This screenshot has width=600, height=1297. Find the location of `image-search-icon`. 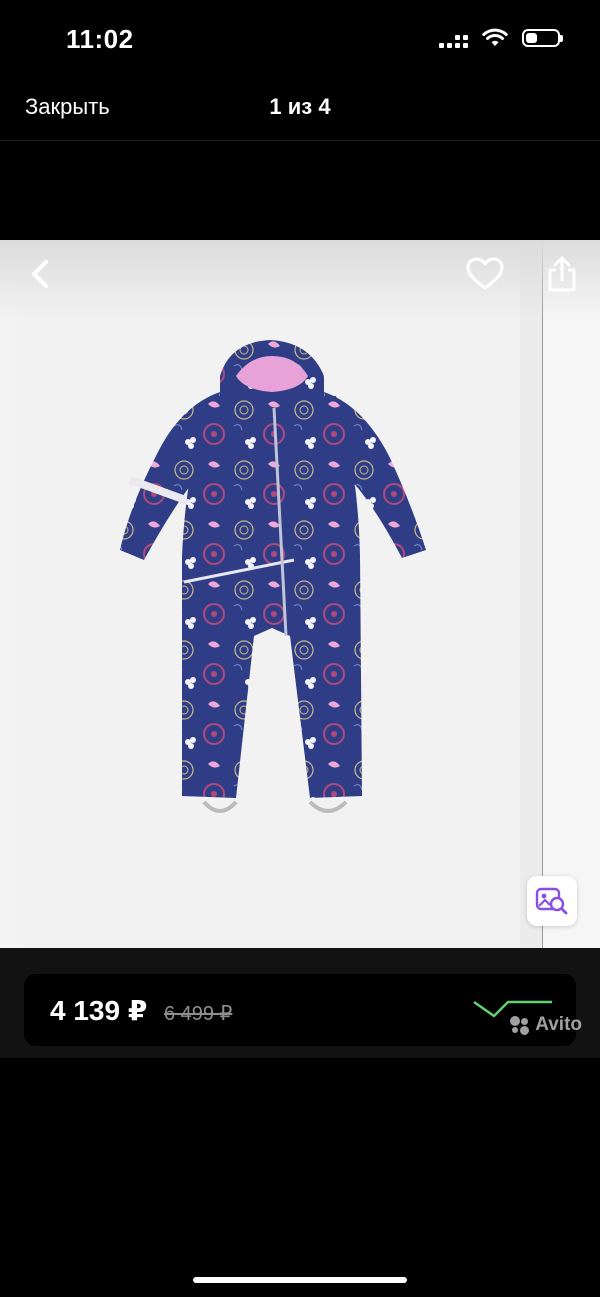

image-search-icon is located at coordinates (551, 901).